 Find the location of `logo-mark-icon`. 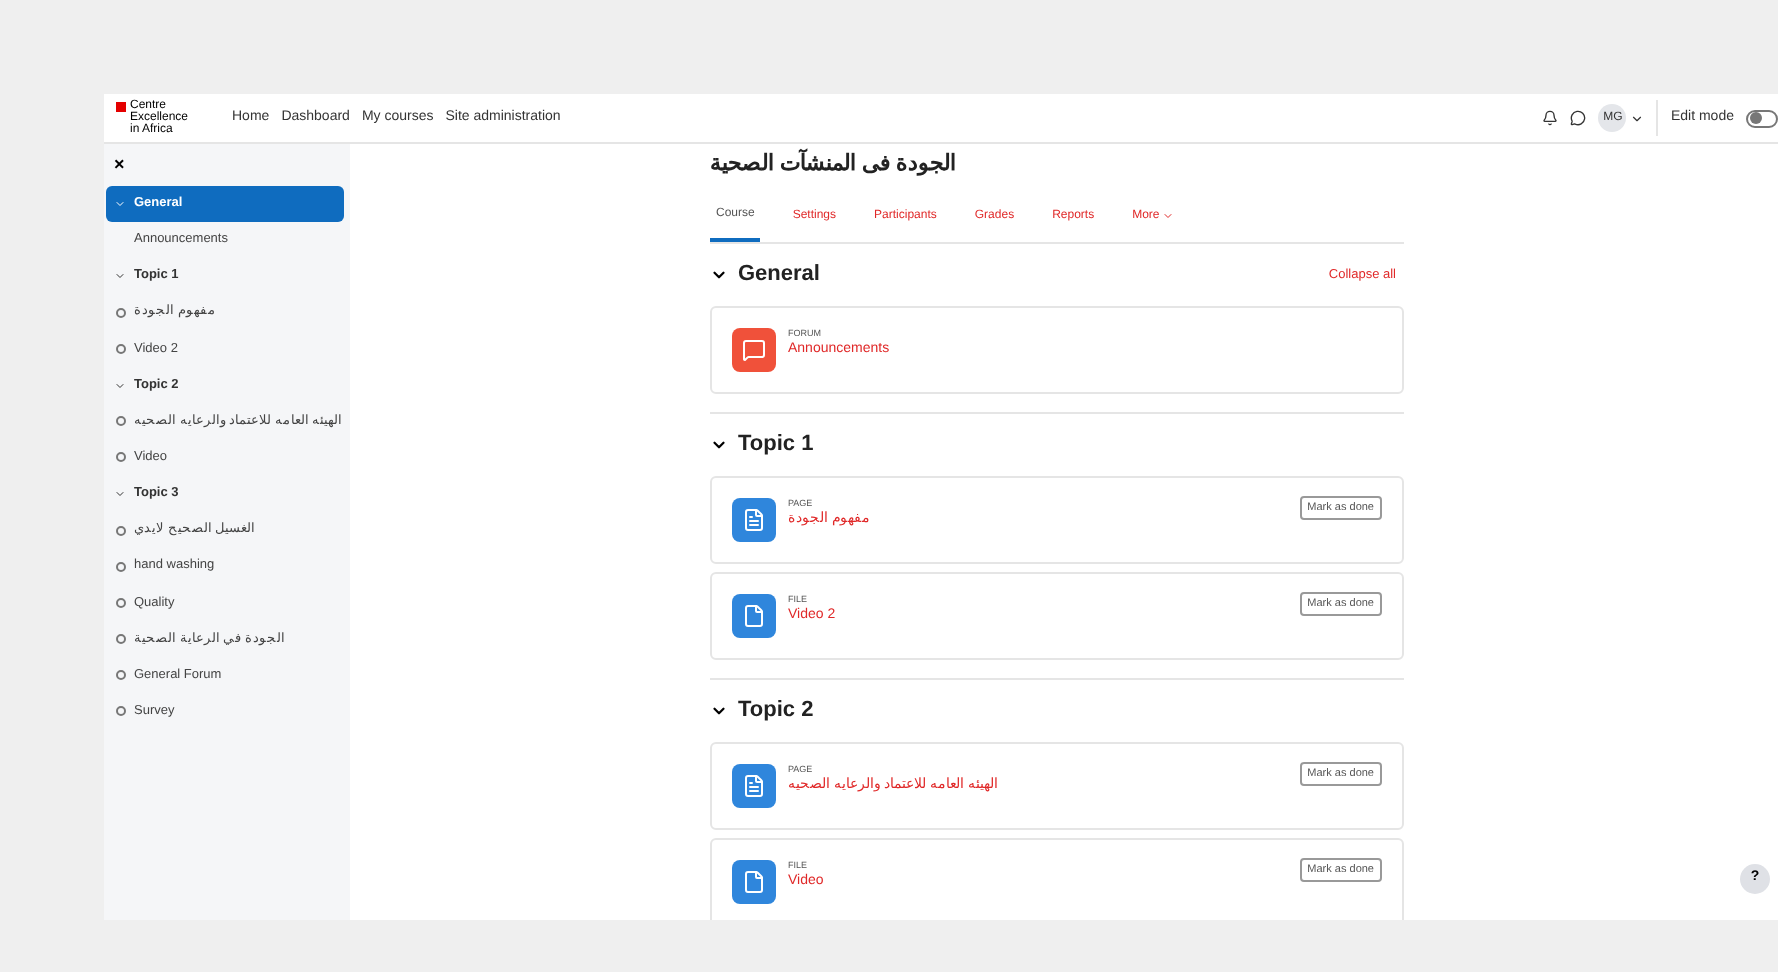

logo-mark-icon is located at coordinates (121, 107).